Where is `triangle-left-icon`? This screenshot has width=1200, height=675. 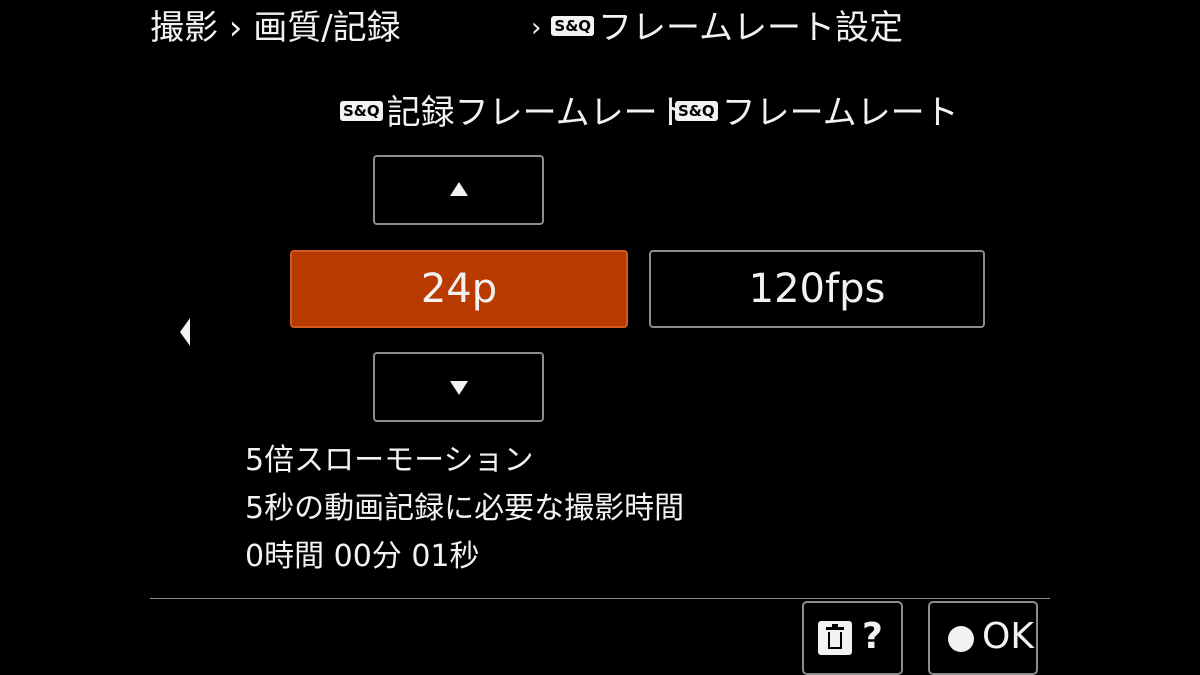
triangle-left-icon is located at coordinates (185, 332).